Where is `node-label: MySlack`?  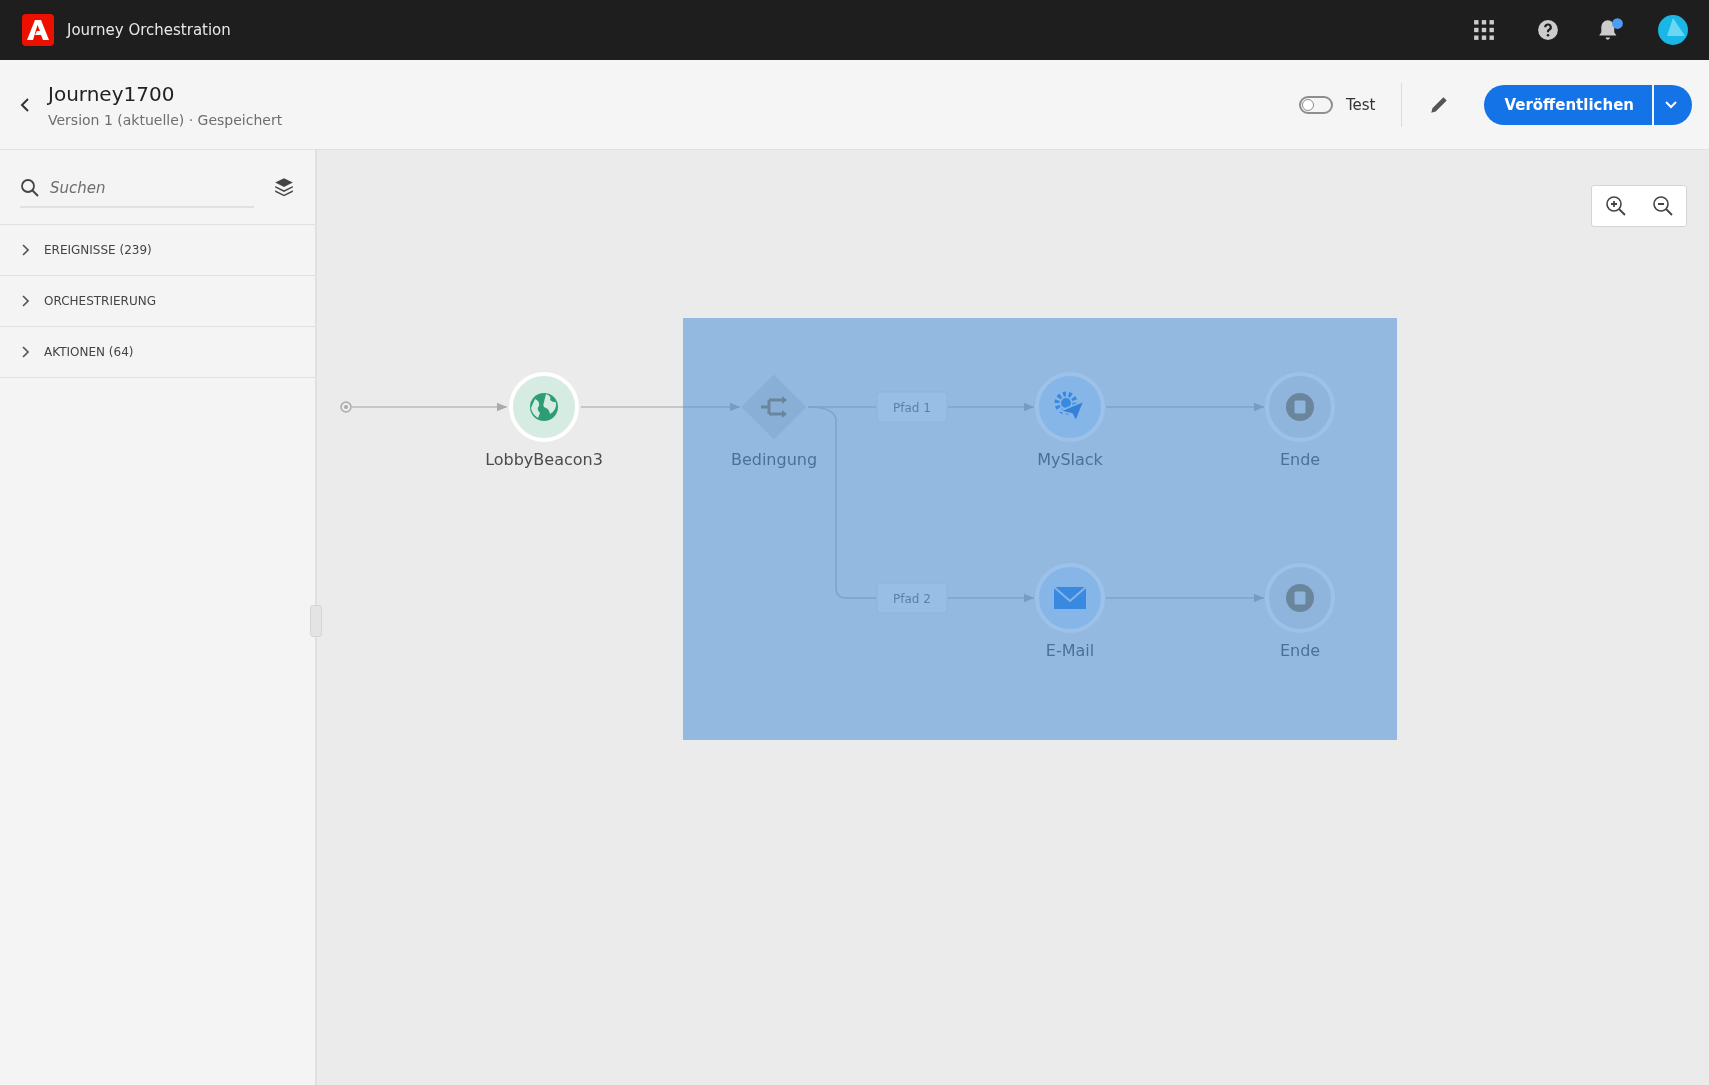
node-label: MySlack is located at coordinates (1070, 459).